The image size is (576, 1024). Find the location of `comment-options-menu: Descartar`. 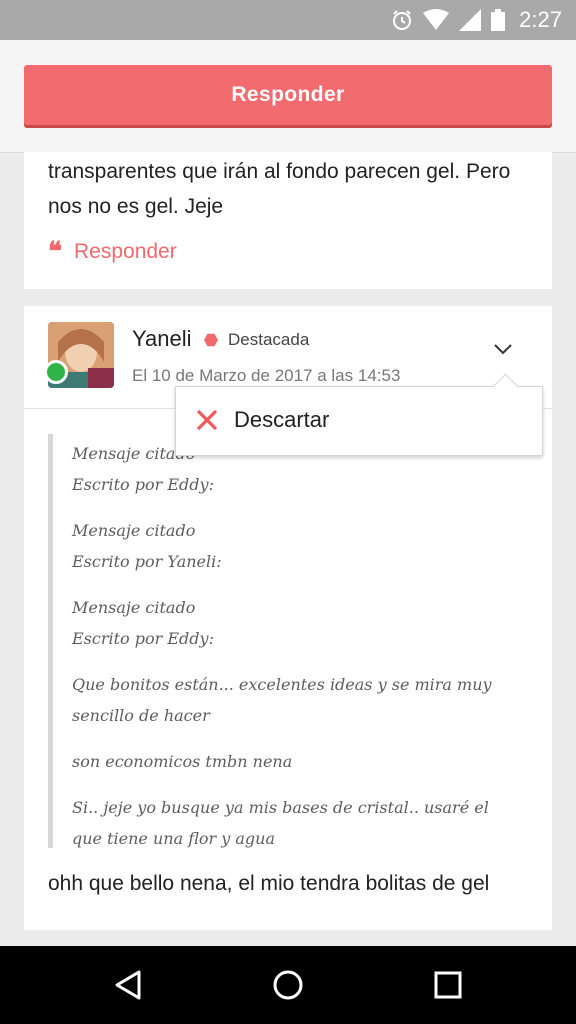

comment-options-menu: Descartar is located at coordinates (359, 414).